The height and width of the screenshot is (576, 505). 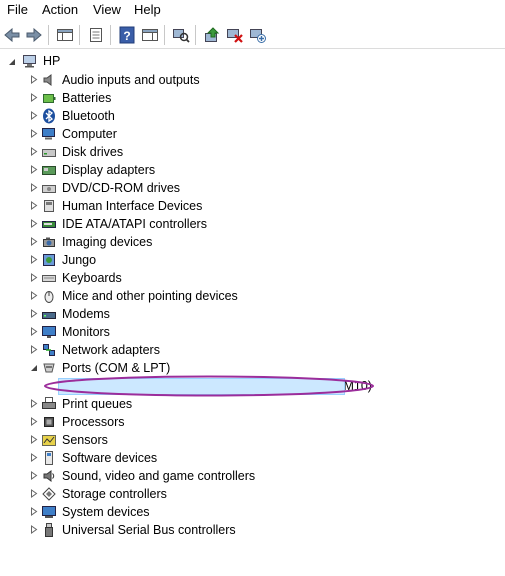 What do you see at coordinates (96, 35) in the screenshot?
I see `properties-button` at bounding box center [96, 35].